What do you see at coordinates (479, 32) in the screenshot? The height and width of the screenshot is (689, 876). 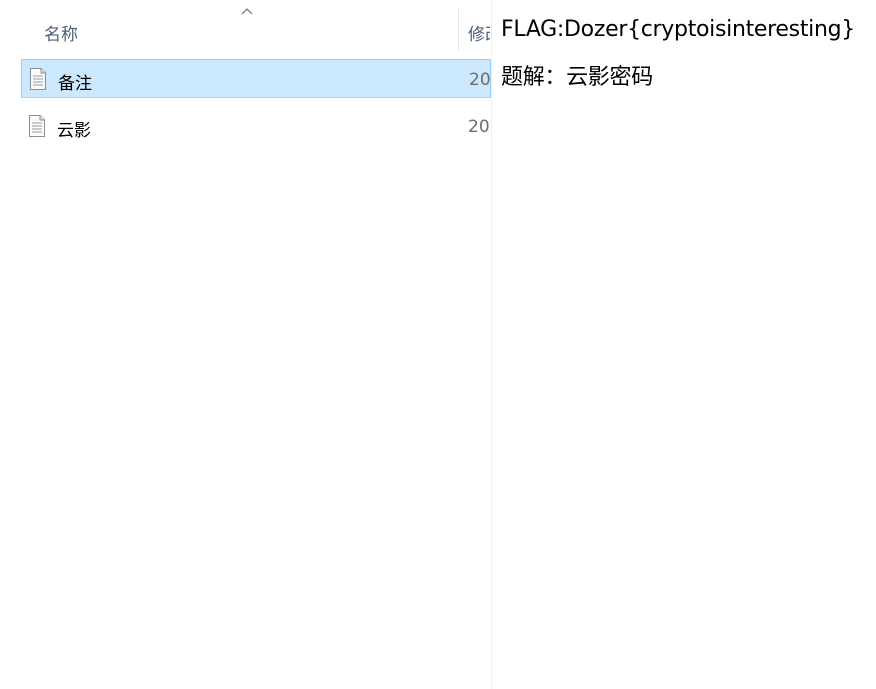 I see `column-header-modified: 修改日期` at bounding box center [479, 32].